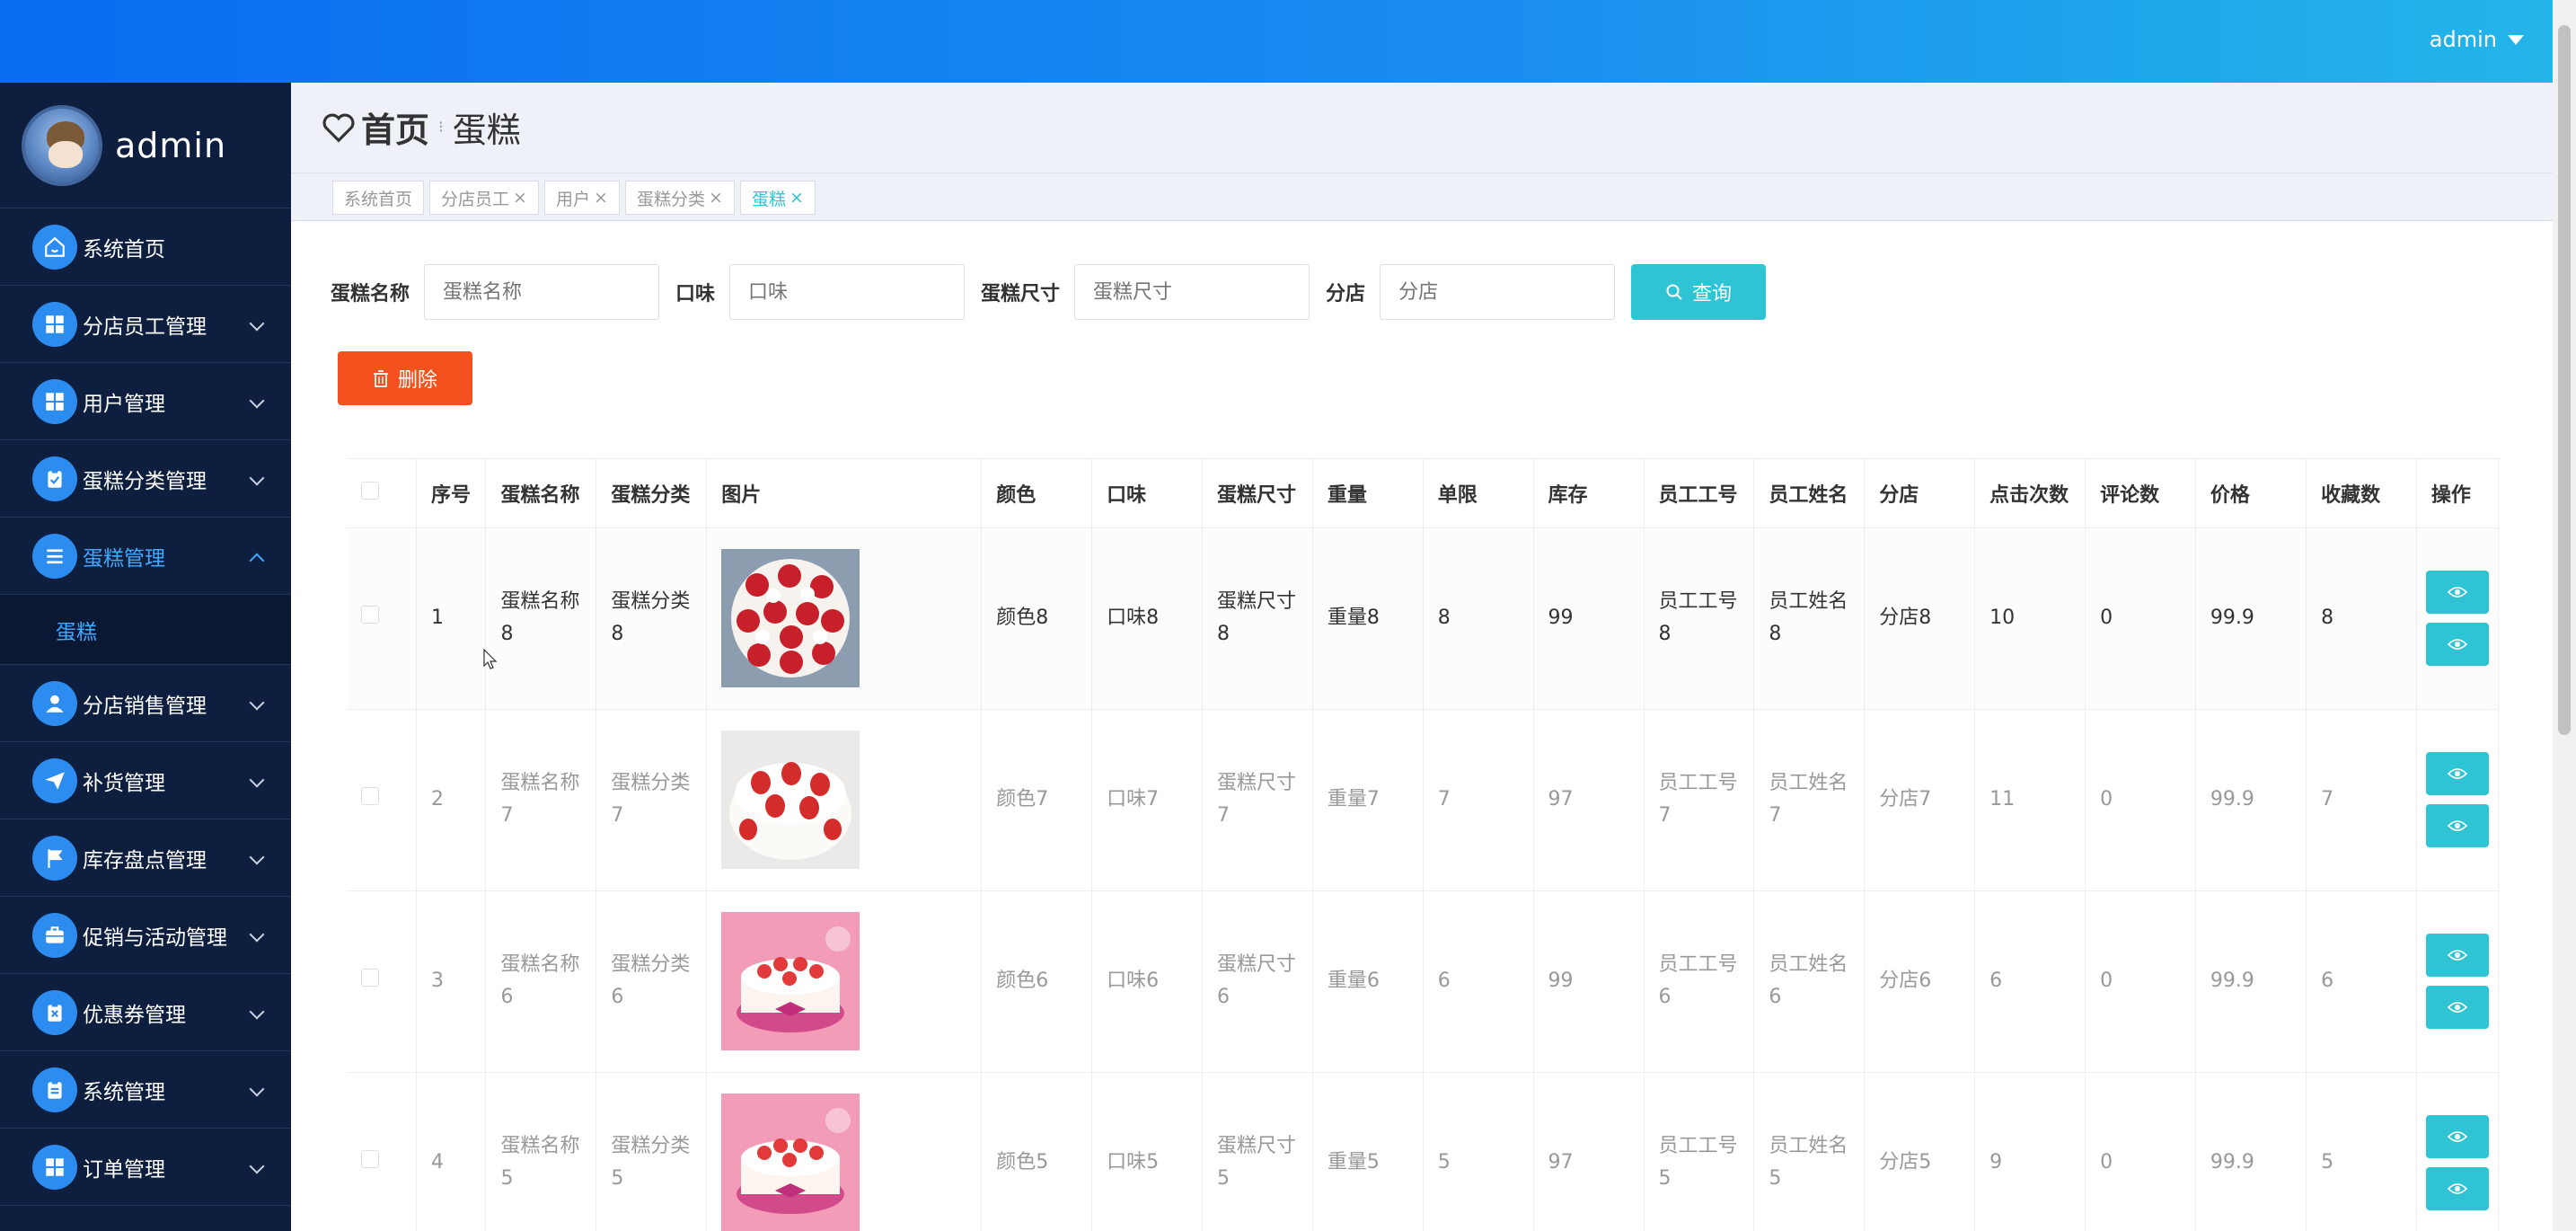  Describe the element at coordinates (145, 479) in the screenshot. I see `sidebar-item-cake-category: 蛋糕分类管理` at that location.